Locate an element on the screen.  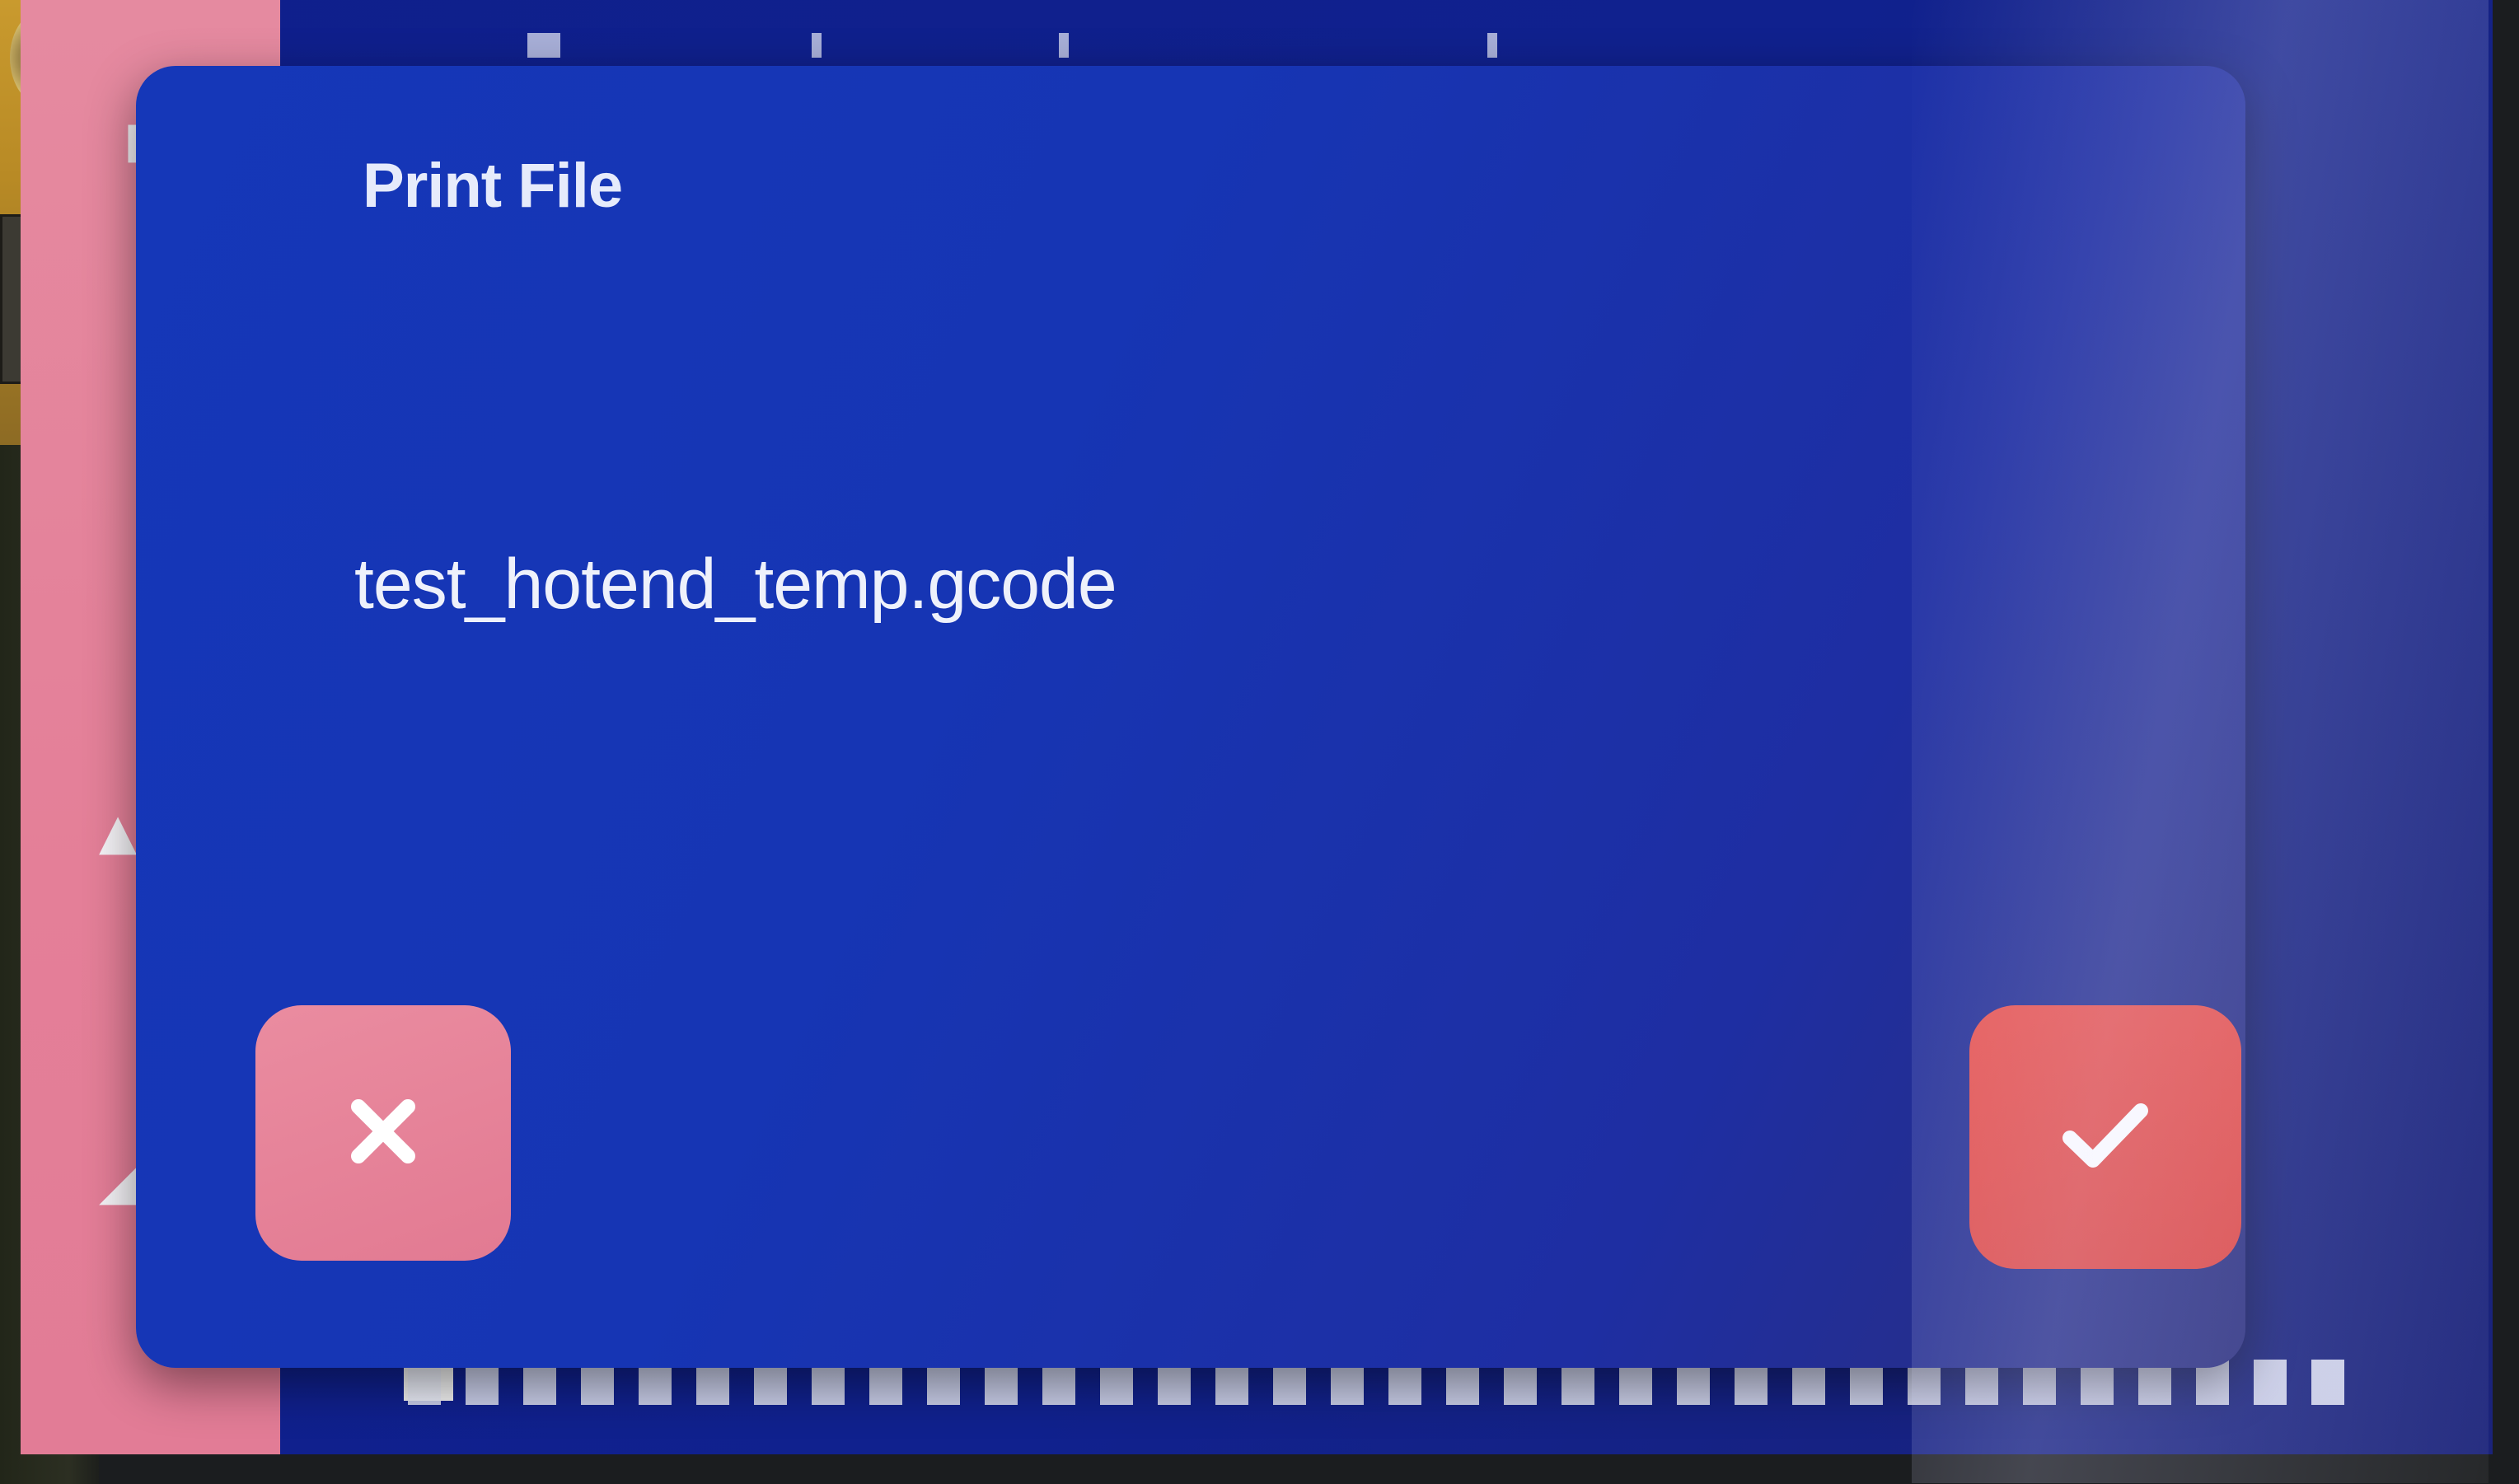
cancel-button is located at coordinates (383, 1133).